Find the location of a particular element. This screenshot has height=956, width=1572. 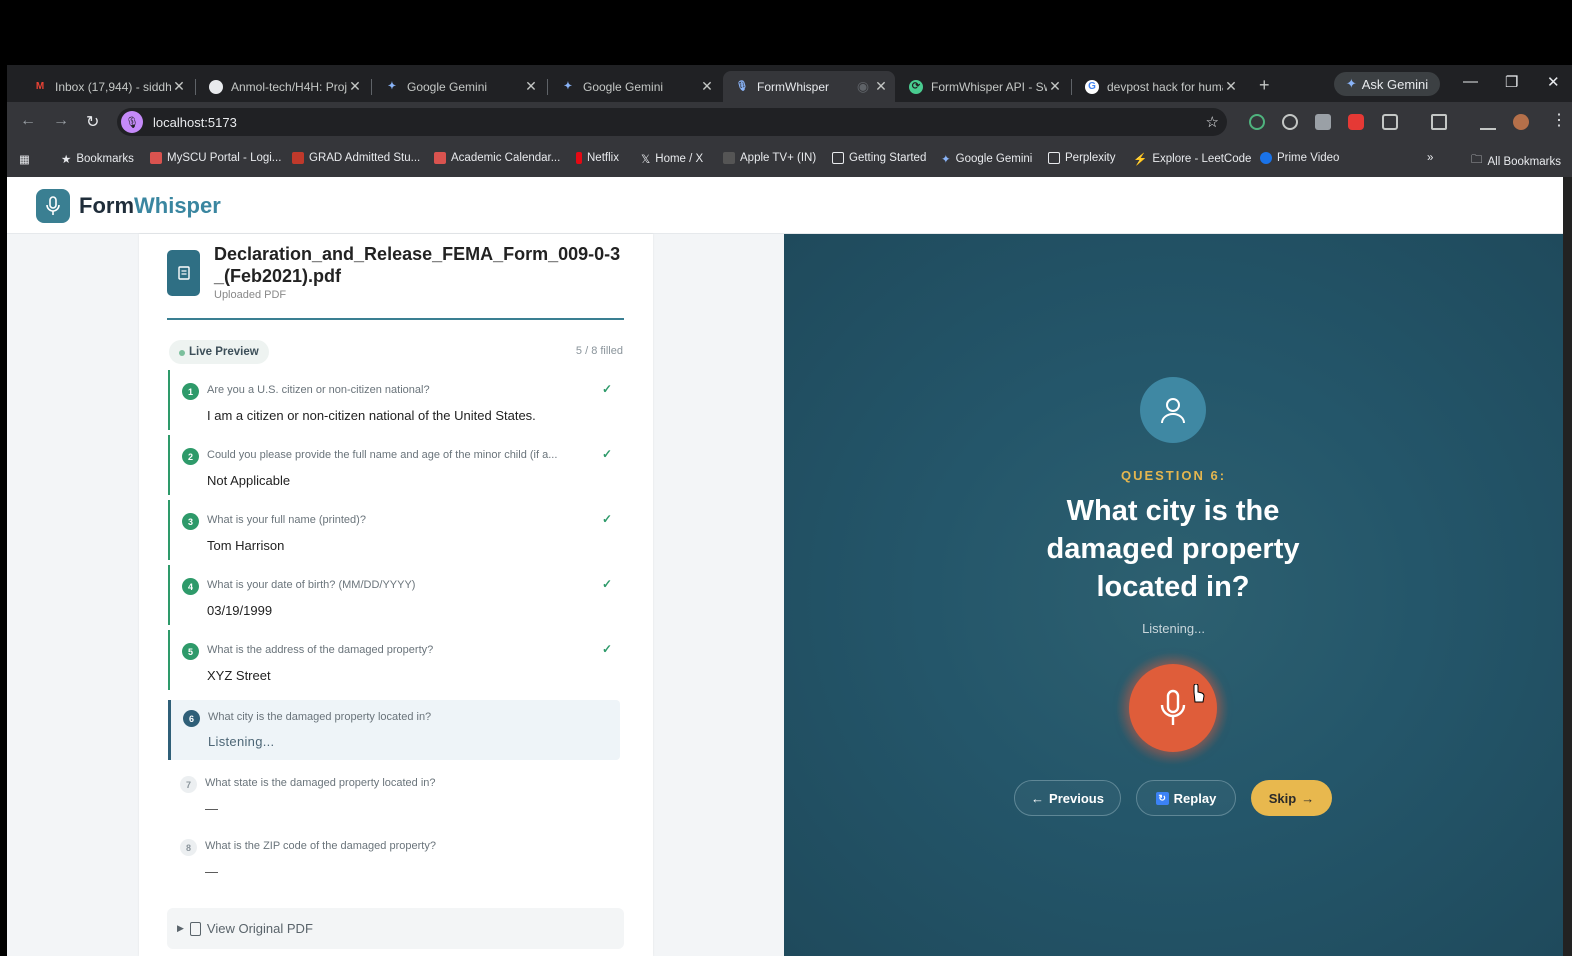

bookmark-item: ✦ Google Gemini is located at coordinates (986, 159).